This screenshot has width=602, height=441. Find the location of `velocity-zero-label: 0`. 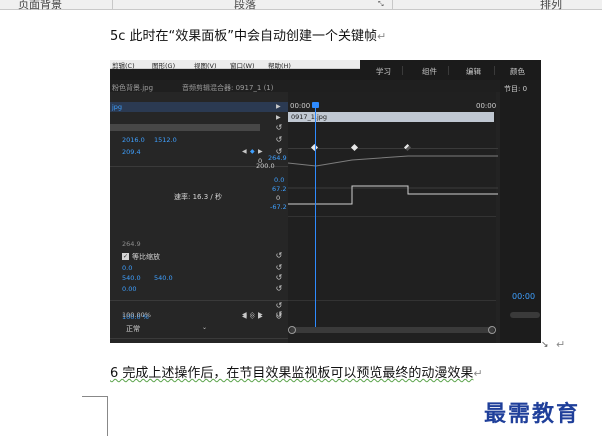

velocity-zero-label: 0 is located at coordinates (278, 198).